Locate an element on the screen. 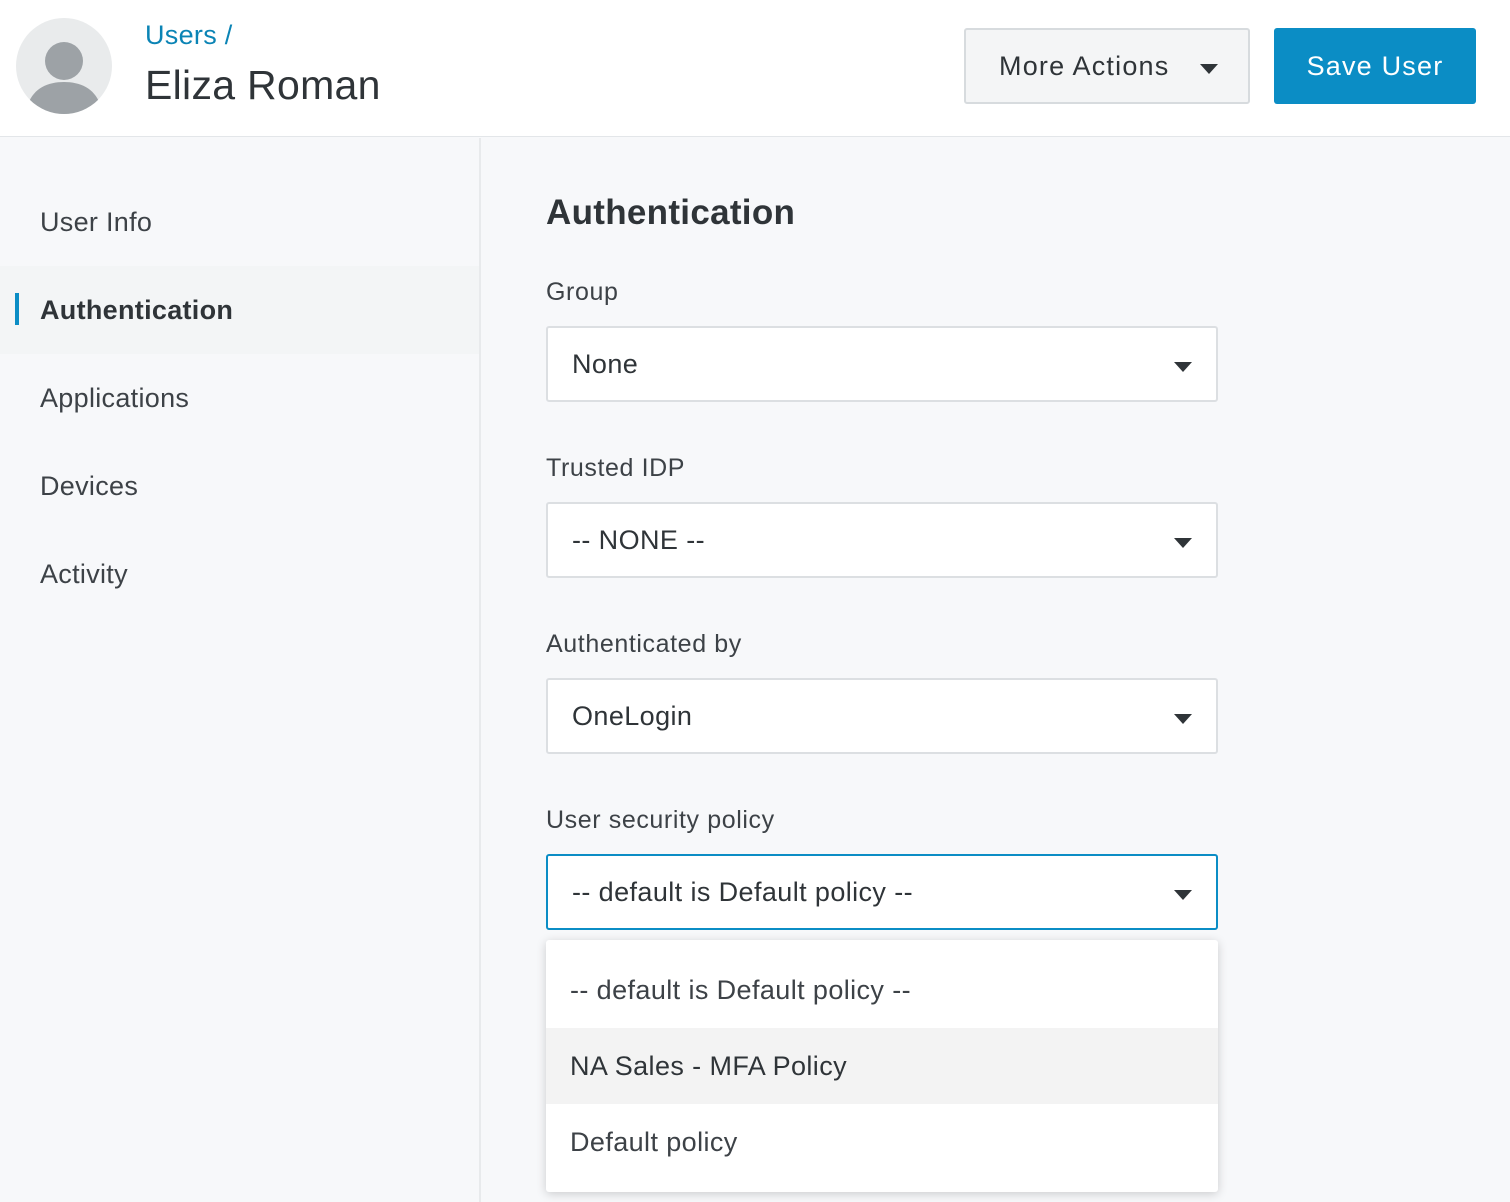 This screenshot has height=1202, width=1510. policy-option-highlighted: NA Sales - MFA Policy is located at coordinates (882, 1066).